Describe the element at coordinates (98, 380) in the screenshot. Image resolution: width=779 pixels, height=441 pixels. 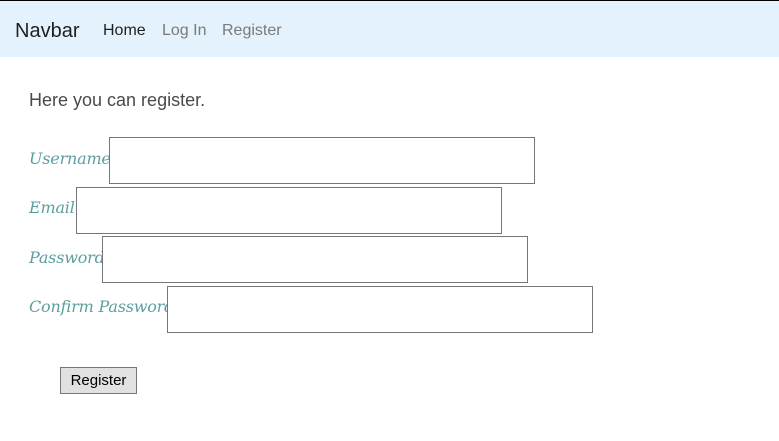
I see `register-button: Register` at that location.